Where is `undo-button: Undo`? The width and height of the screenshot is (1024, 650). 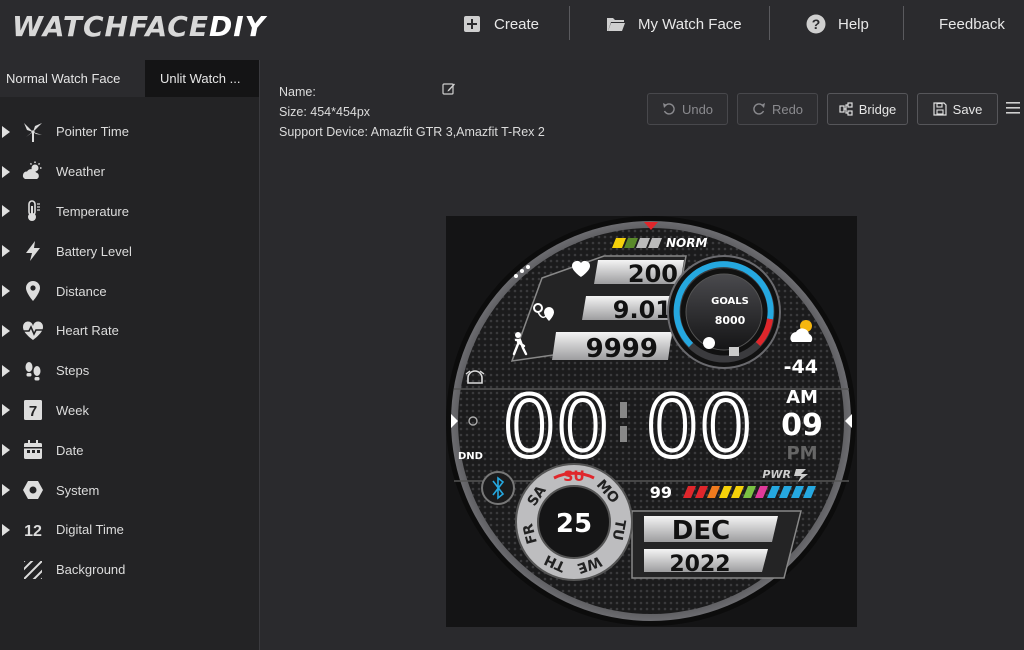 undo-button: Undo is located at coordinates (687, 109).